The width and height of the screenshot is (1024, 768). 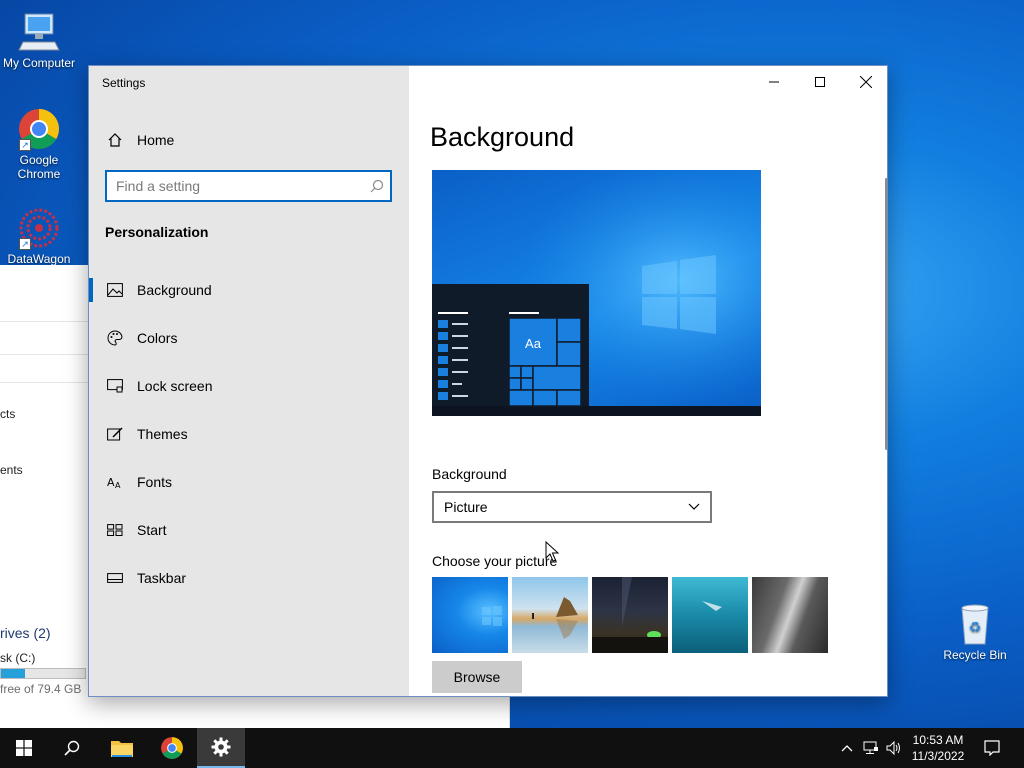 I want to click on computer-icon, so click(x=39, y=32).